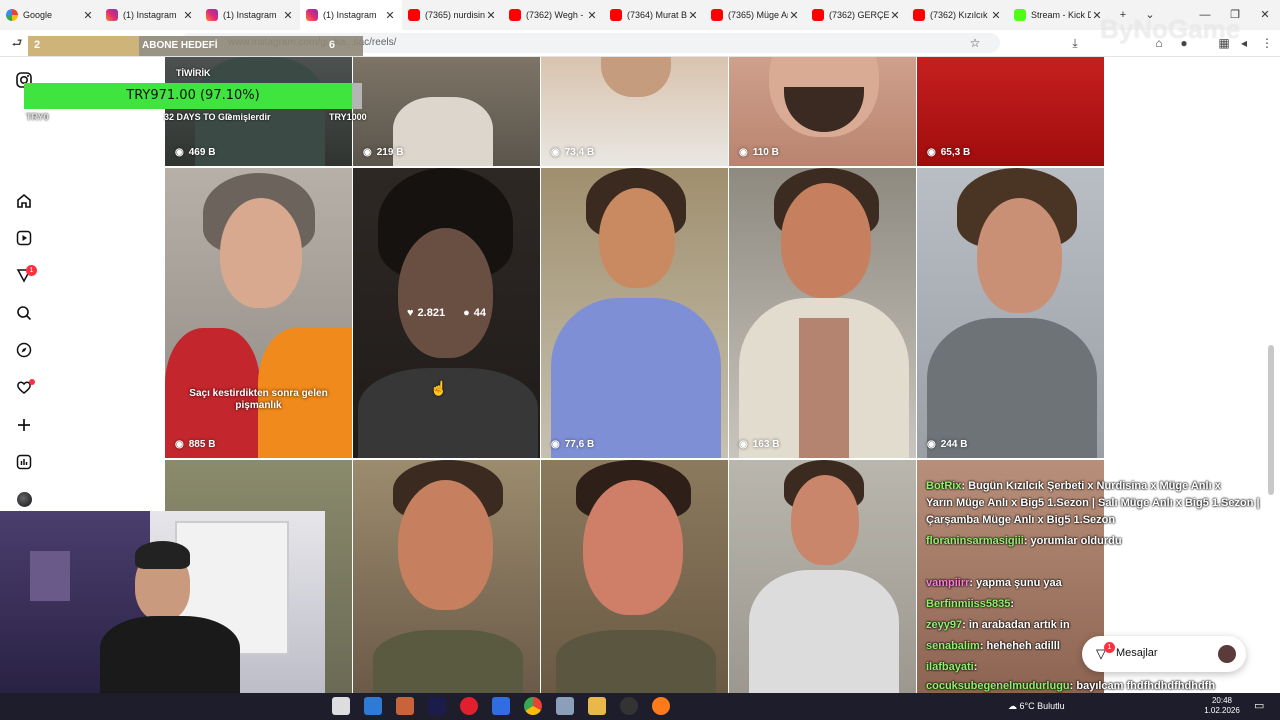 The image size is (1280, 720). Describe the element at coordinates (634, 313) in the screenshot. I see `reel-tile: ◉ 77,6 B` at that location.